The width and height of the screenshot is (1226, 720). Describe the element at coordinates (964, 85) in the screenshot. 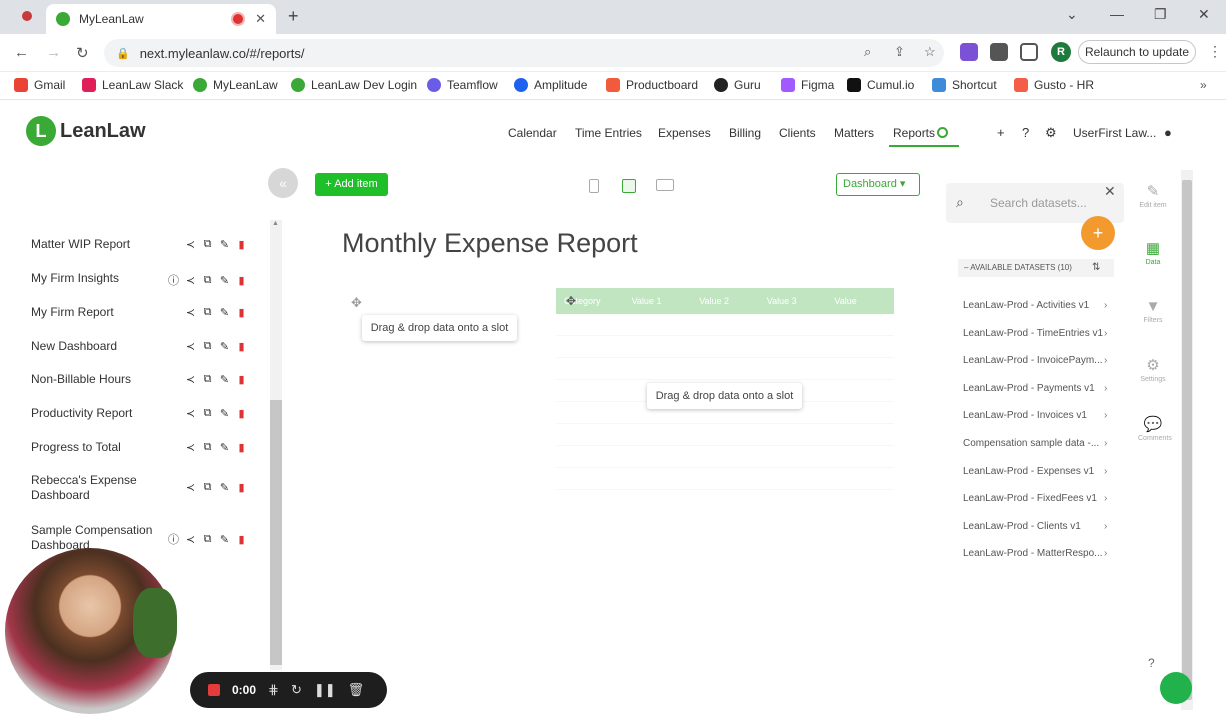

I see `bookmark-shortcut: Shortcut` at that location.